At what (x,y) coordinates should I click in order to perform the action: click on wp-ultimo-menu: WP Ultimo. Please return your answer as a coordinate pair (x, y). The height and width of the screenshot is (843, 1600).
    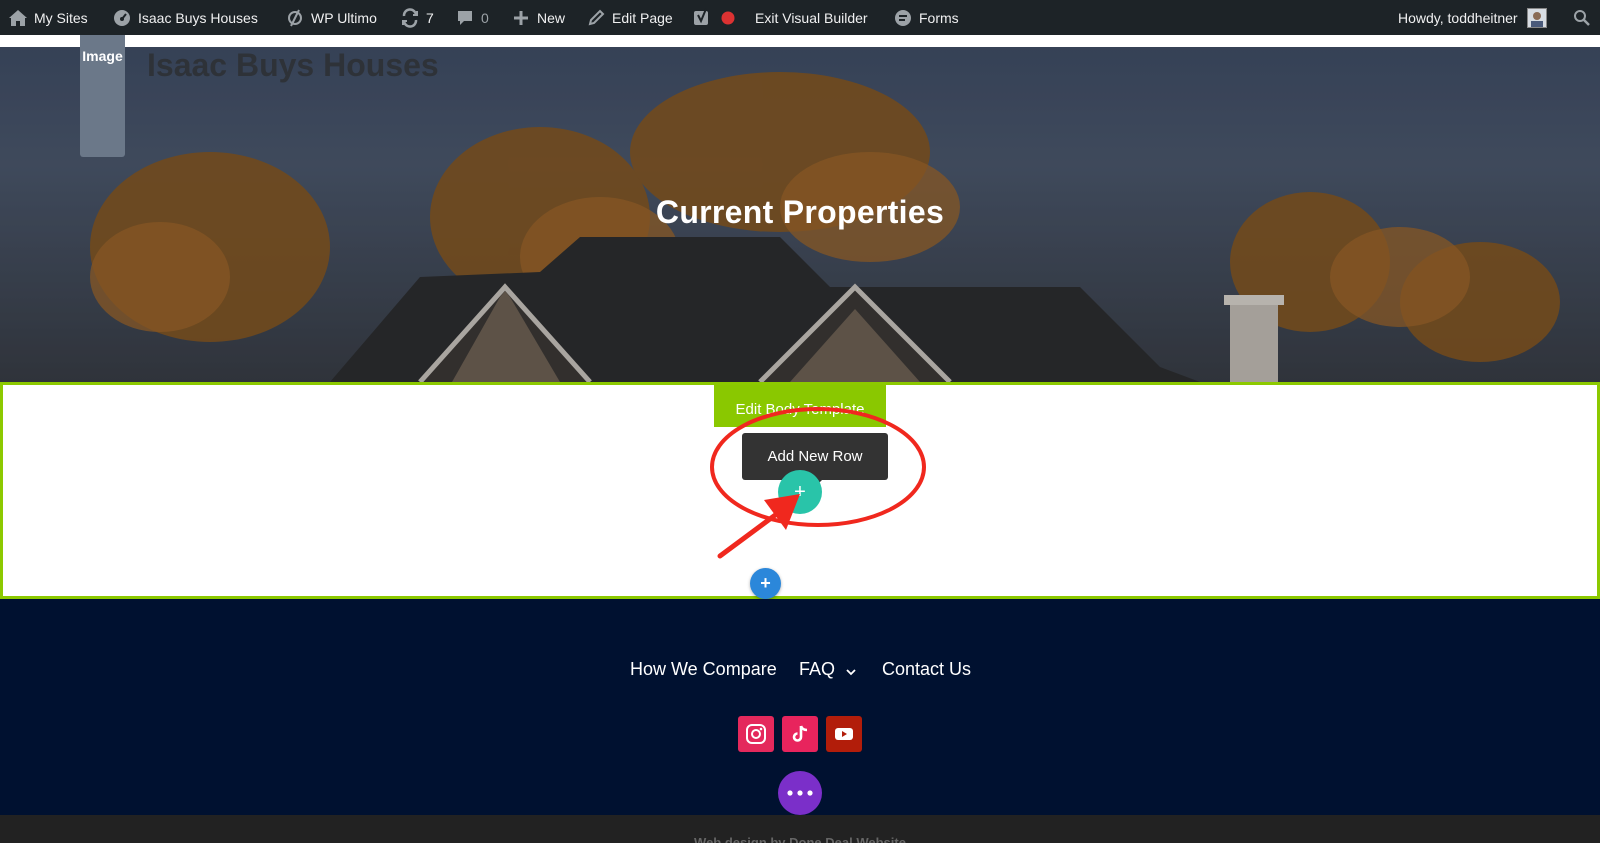
    Looking at the image, I should click on (331, 17).